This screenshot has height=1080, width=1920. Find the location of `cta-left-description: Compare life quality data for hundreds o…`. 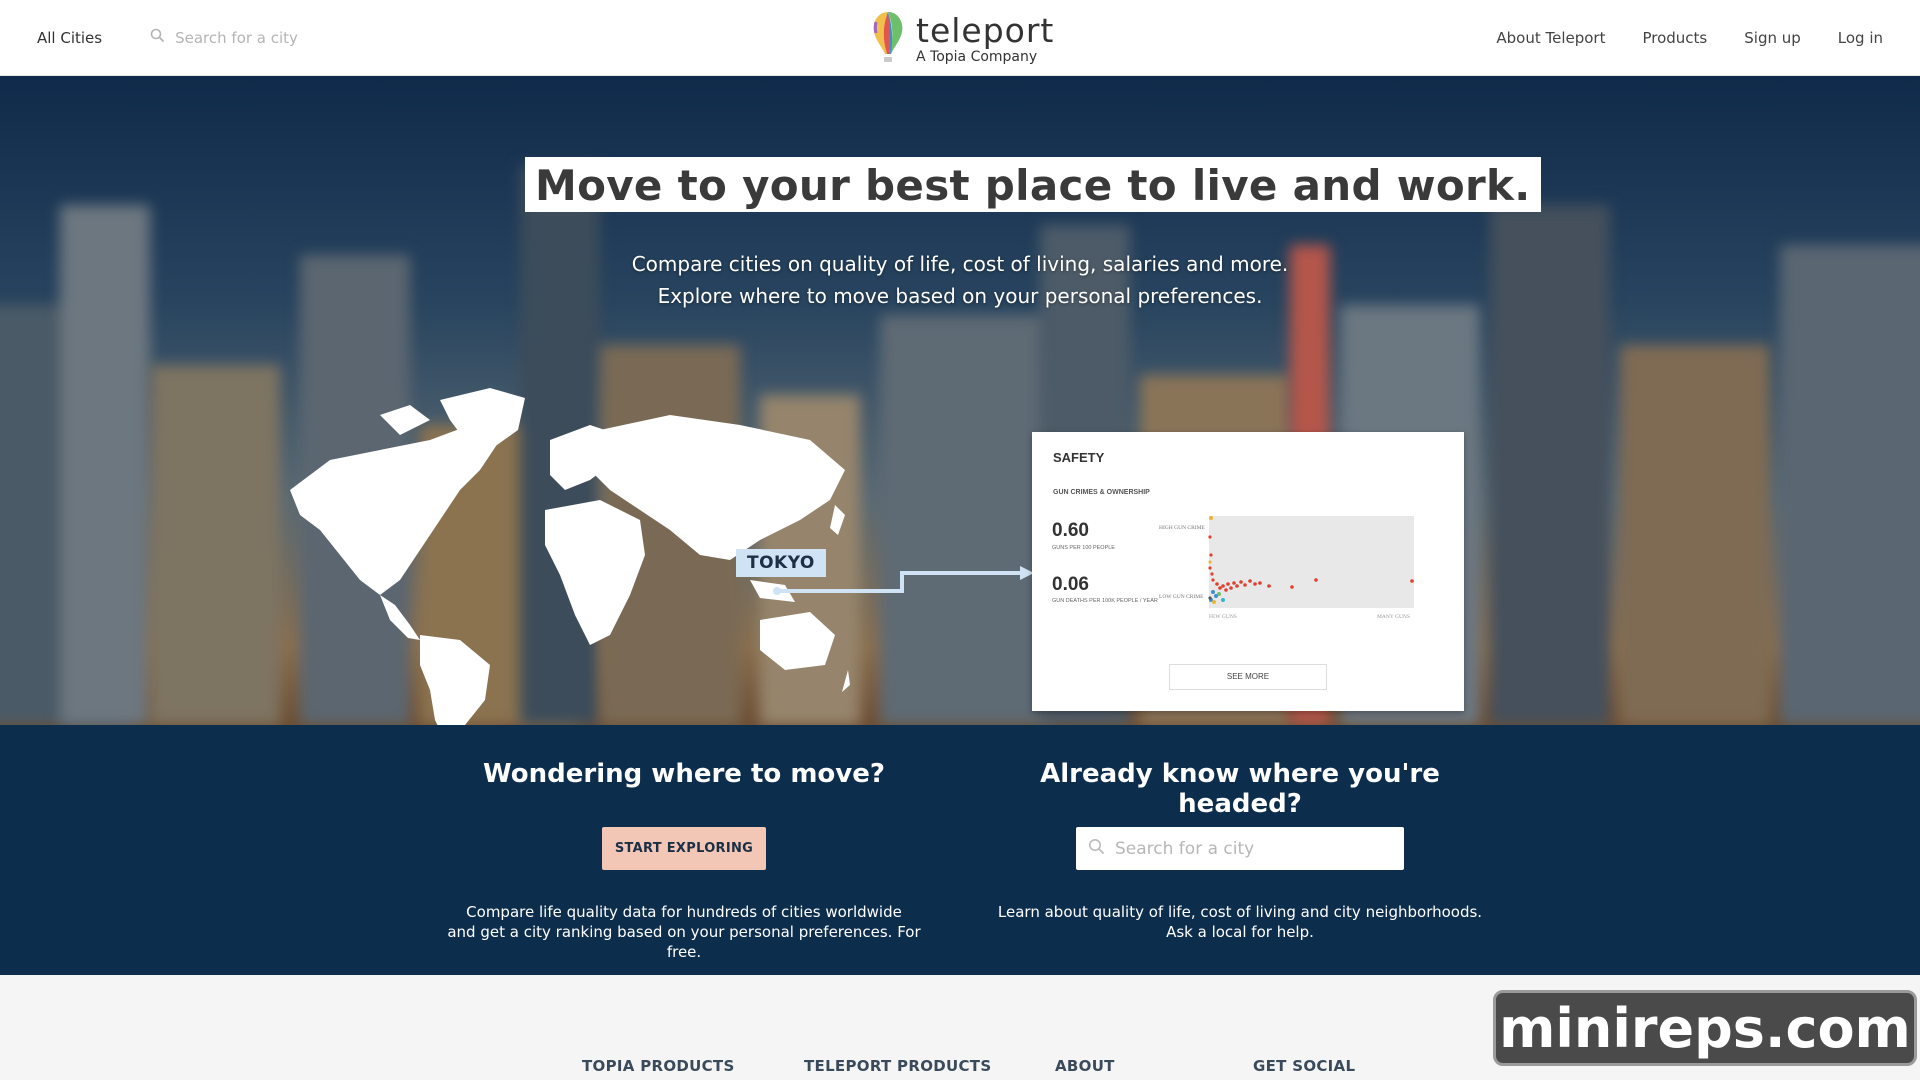

cta-left-description: Compare life quality data for hundreds o… is located at coordinates (684, 932).